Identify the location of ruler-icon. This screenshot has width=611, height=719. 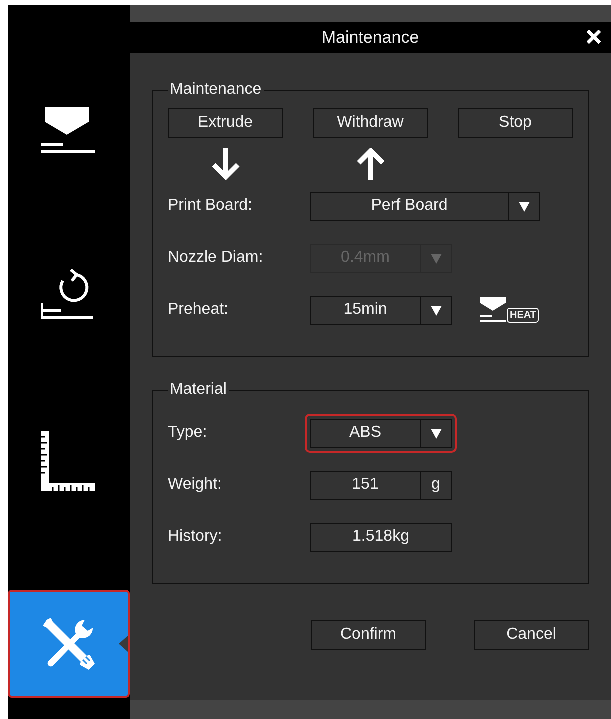
(69, 460).